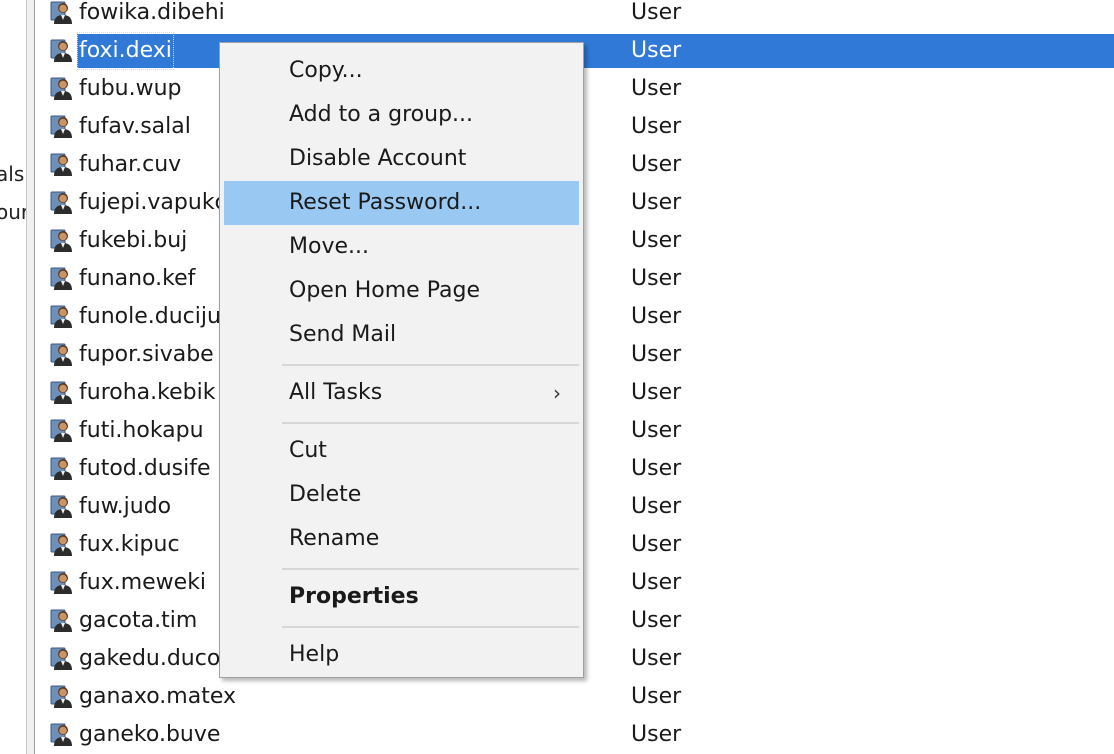 The width and height of the screenshot is (1114, 754). What do you see at coordinates (574, 697) in the screenshot?
I see `user-row: ganaxo.matex User` at bounding box center [574, 697].